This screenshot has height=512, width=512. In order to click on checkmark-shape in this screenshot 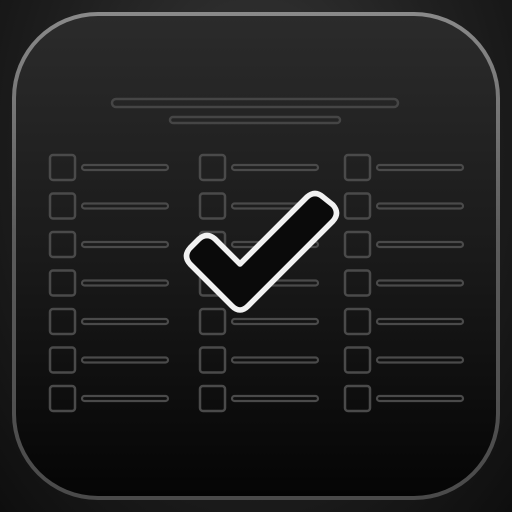, I will do `click(261, 251)`.